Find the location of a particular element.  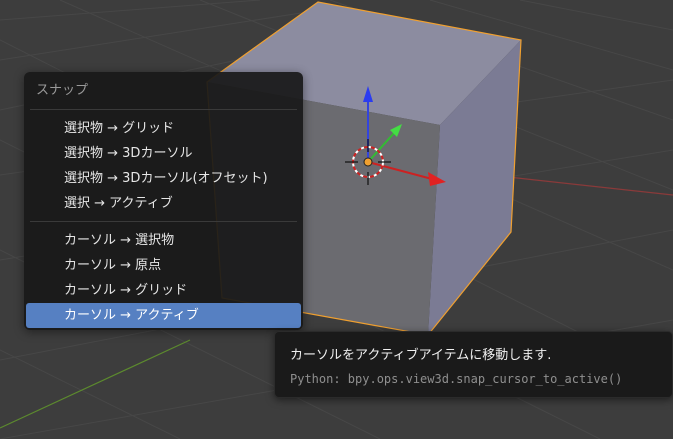

menu-item-cursor-to-origin: カーソル → 原点 is located at coordinates (163, 265).